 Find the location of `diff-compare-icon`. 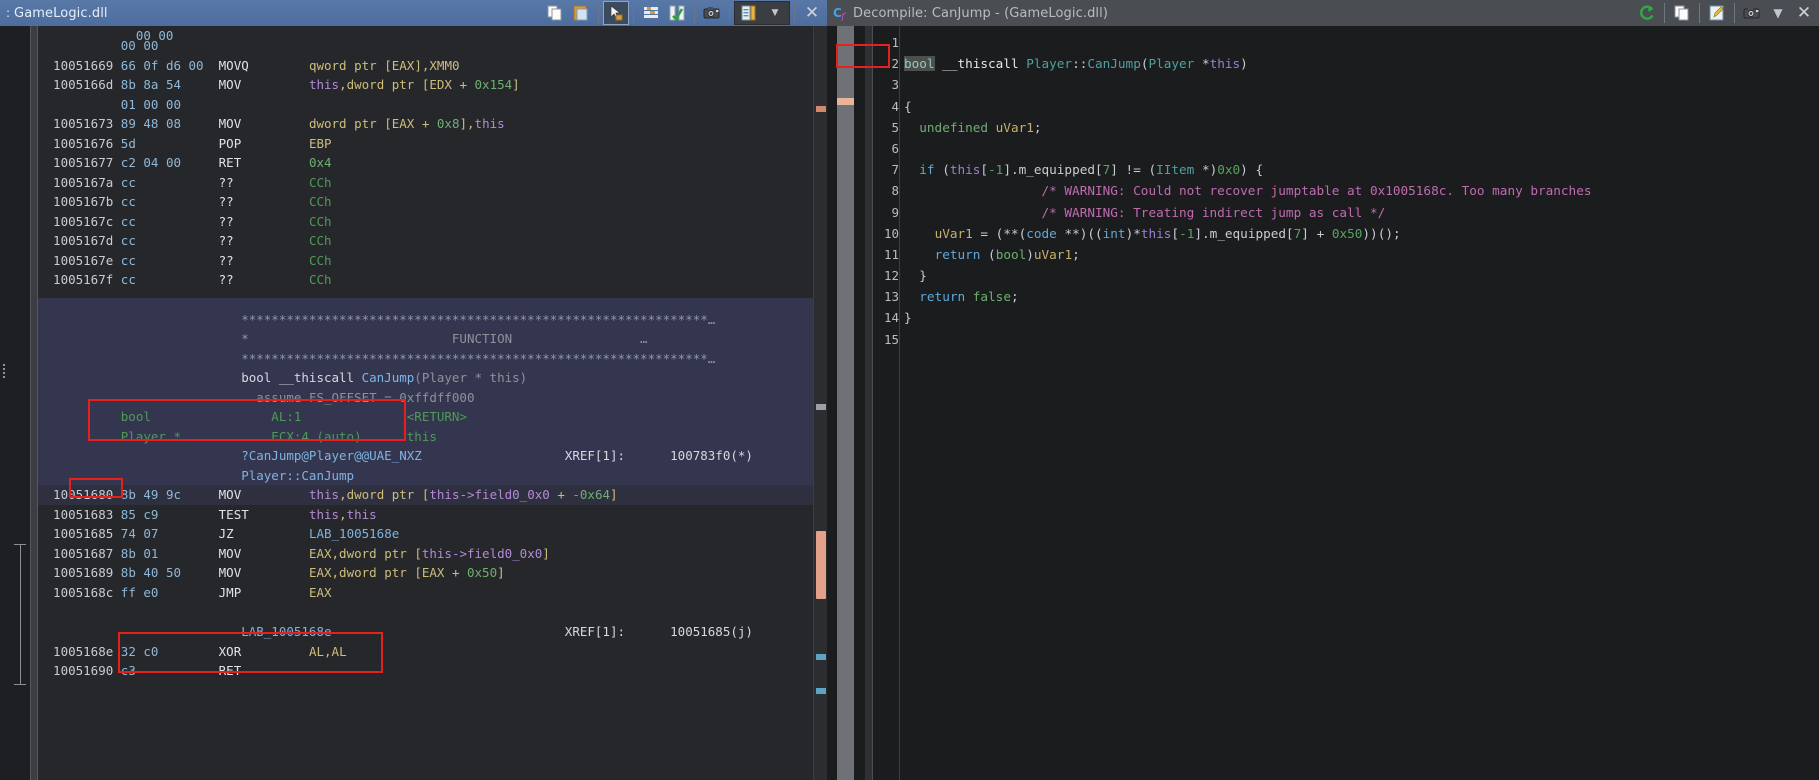

diff-compare-icon is located at coordinates (677, 13).